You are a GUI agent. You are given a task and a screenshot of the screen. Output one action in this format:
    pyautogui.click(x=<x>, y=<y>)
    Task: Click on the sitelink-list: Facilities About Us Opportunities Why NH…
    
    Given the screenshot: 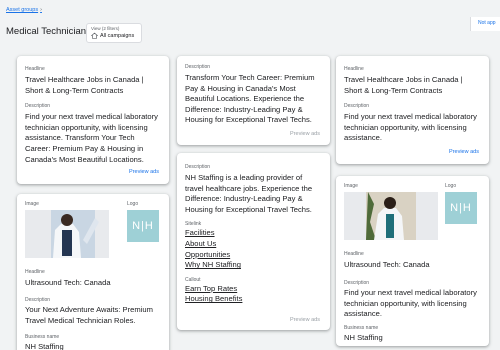 What is the action you would take?
    pyautogui.click(x=253, y=249)
    